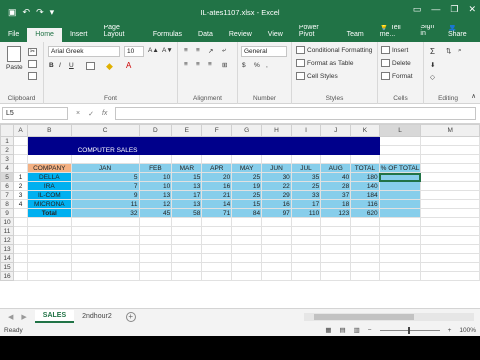  Describe the element at coordinates (7, 222) in the screenshot. I see `row-header: 10` at that location.